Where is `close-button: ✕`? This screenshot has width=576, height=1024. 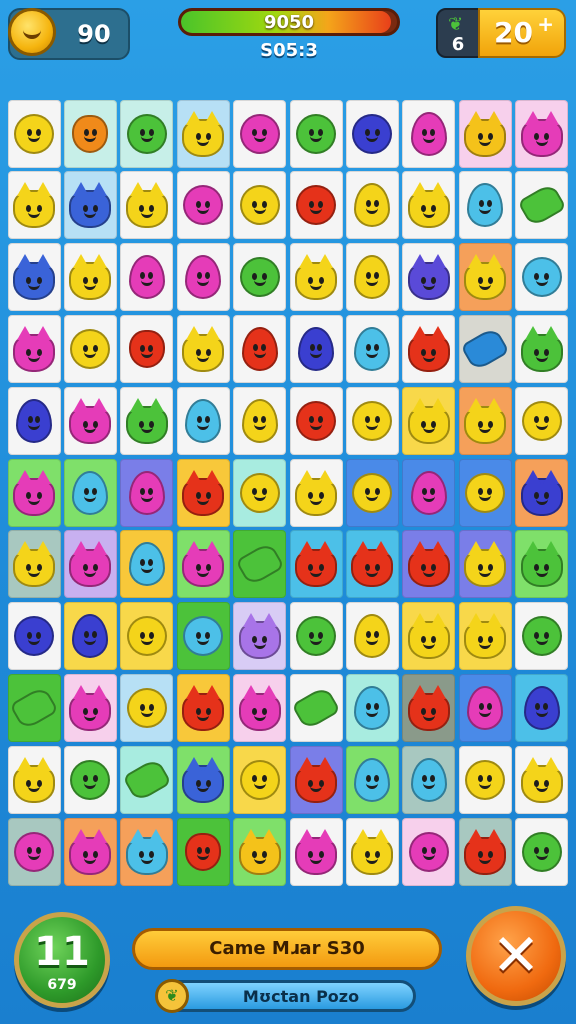 close-button: ✕ is located at coordinates (516, 956).